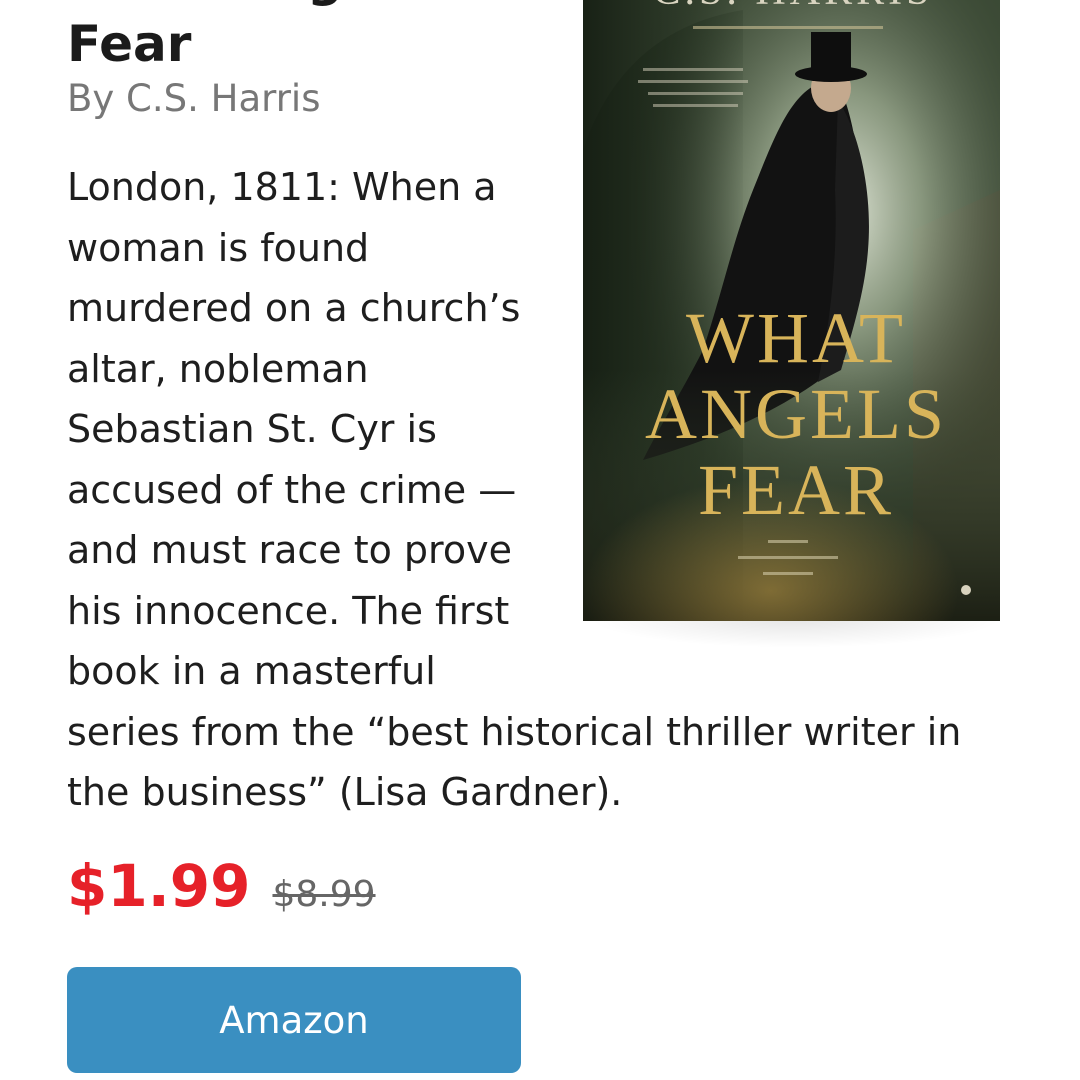 Image resolution: width=1080 pixels, height=1080 pixels. I want to click on description-line: murdered on a church’s, so click(294, 308).